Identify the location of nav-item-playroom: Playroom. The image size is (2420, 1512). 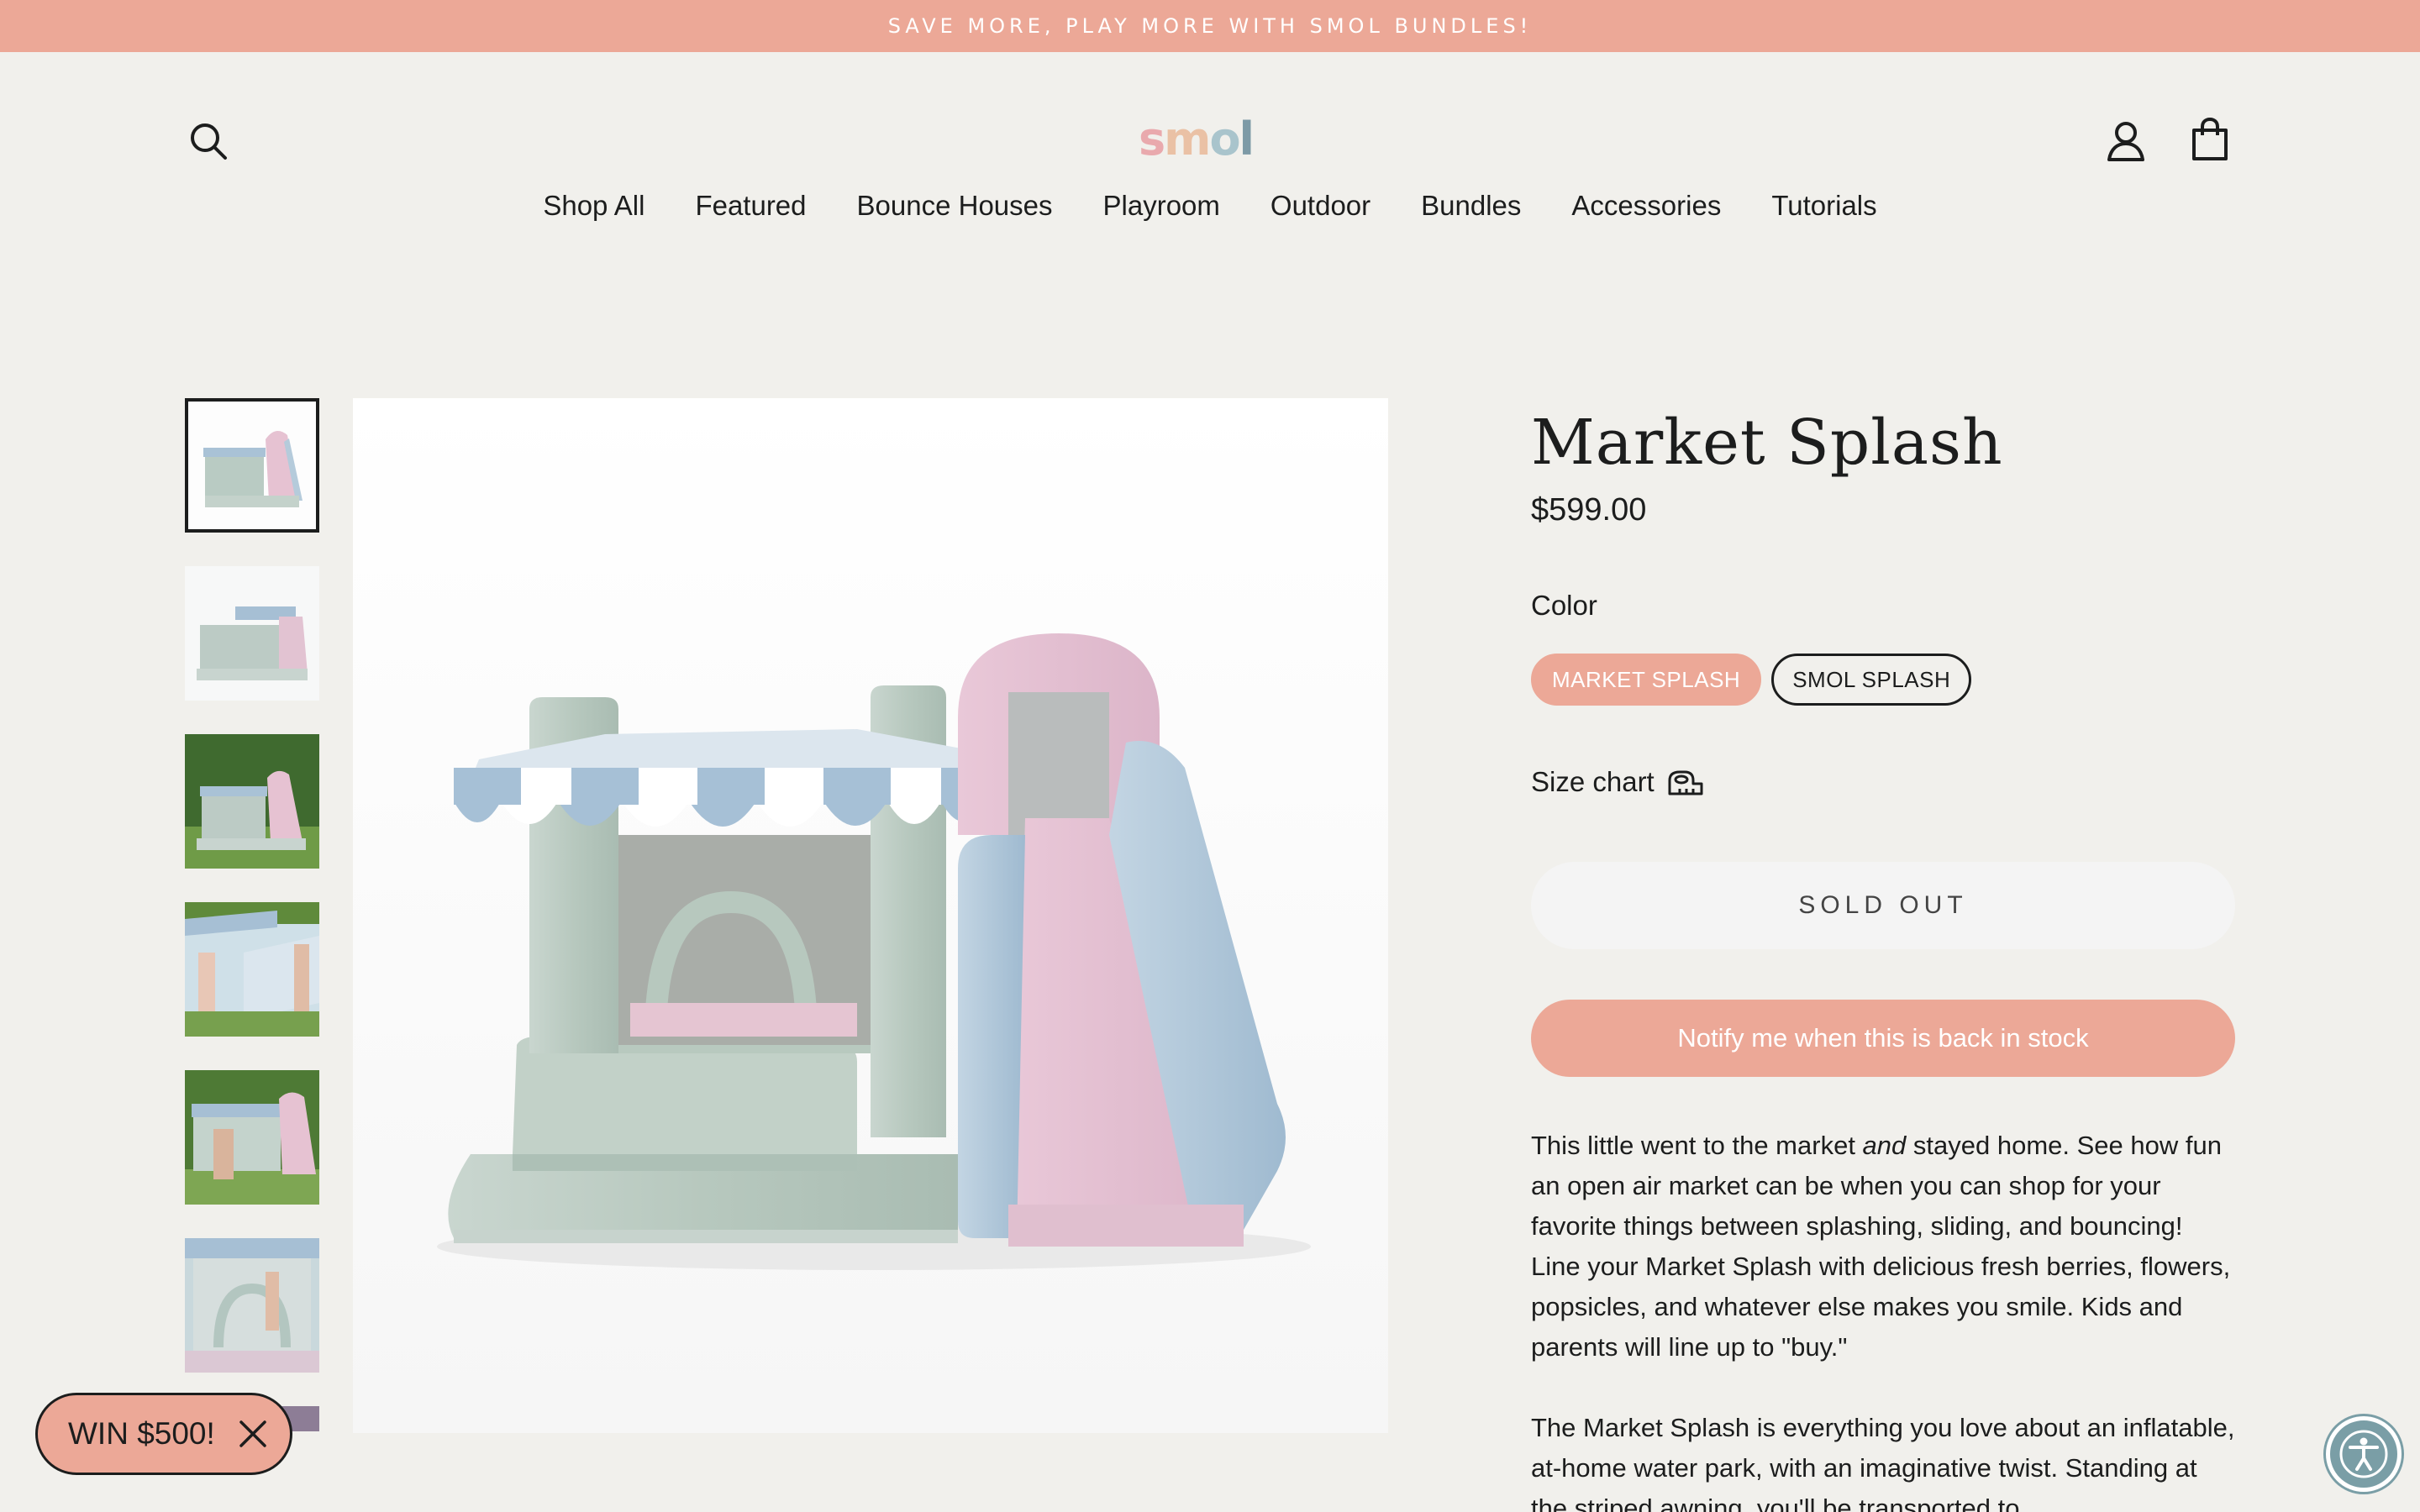
(1162, 206).